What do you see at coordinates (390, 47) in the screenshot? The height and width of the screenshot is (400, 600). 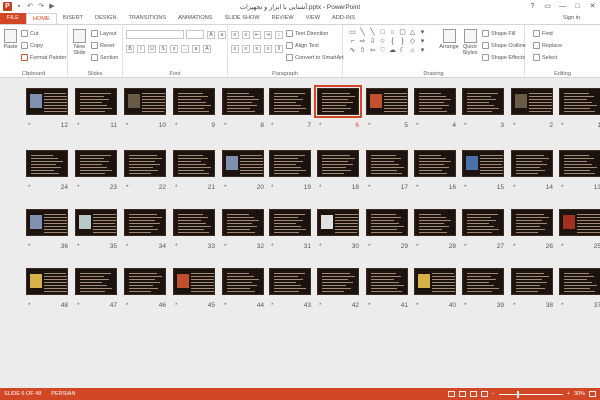 I see `shapes-gallery: ▭ ╲ ╲ □ ○ ▢ △ ▾ ⌐ ⇨ ⇩ ☆ { } ◇ ▾ ∿ ⇧ ⇦ ♡` at bounding box center [390, 47].